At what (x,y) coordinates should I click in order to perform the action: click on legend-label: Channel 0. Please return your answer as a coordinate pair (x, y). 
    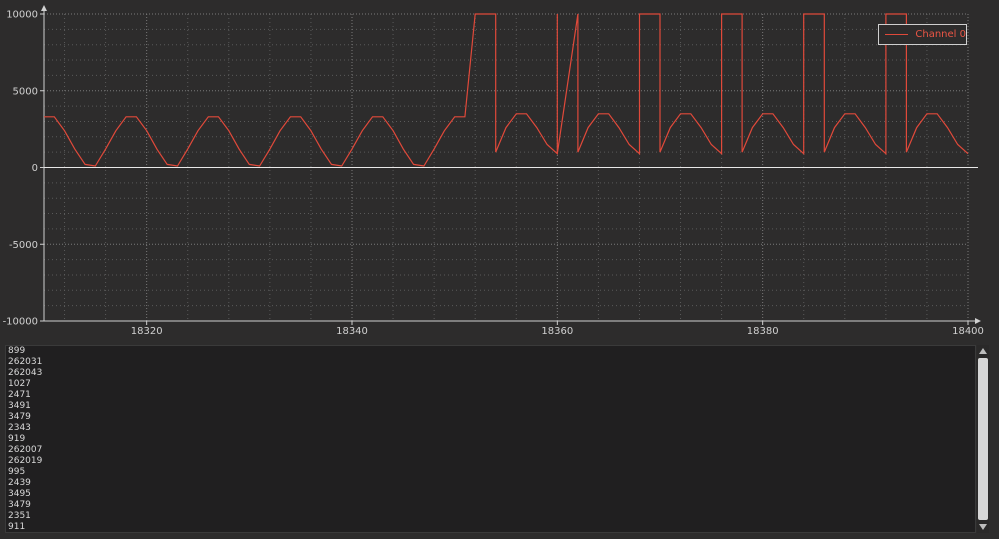
    Looking at the image, I should click on (940, 34).